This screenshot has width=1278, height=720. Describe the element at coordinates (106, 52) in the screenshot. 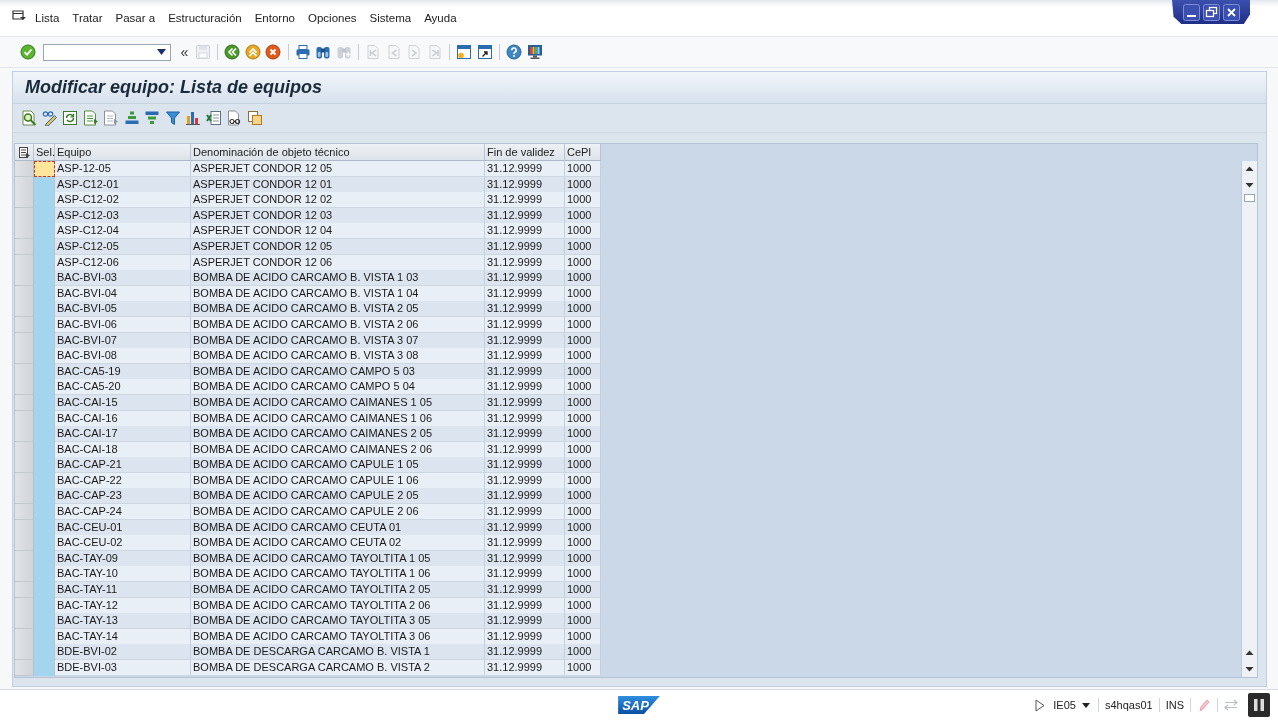

I see `command-field` at that location.